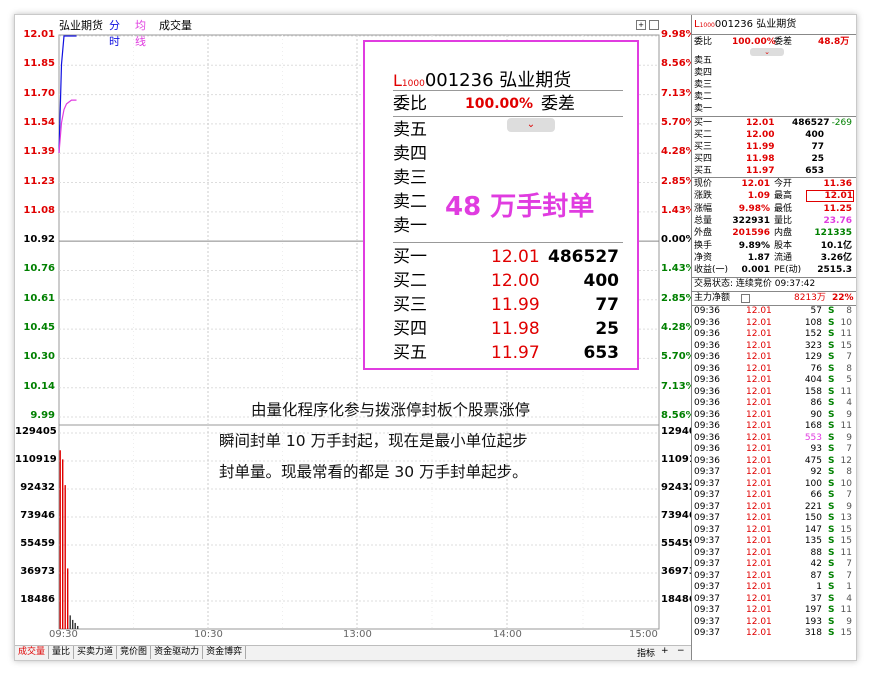 This screenshot has width=869, height=674. I want to click on quote-stat-row: 收益(一) 0.001 PE(动) 2515.3, so click(773, 270).